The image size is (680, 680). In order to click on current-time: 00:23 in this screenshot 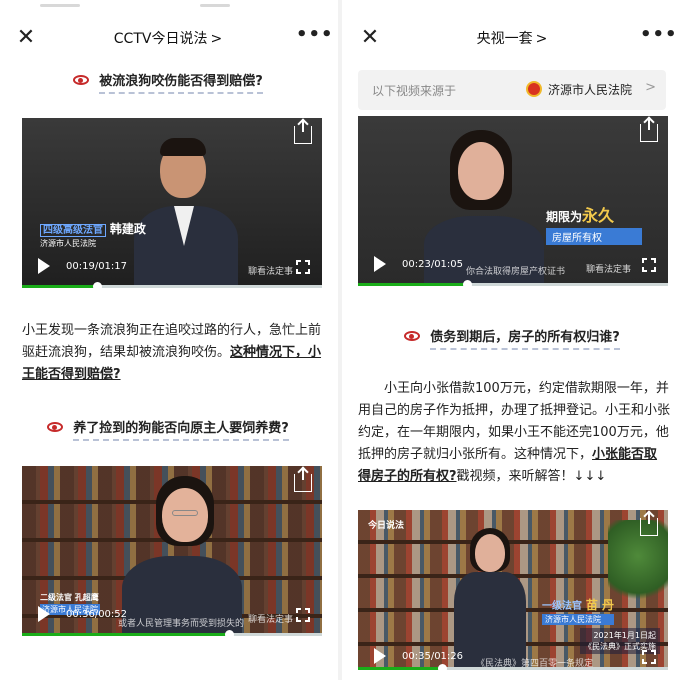, I will do `click(416, 264)`.